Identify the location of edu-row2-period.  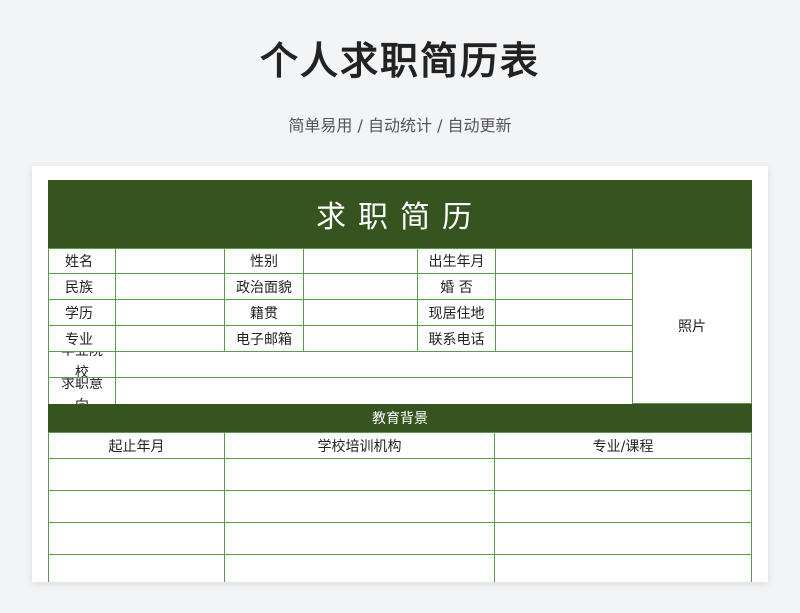
(136, 506).